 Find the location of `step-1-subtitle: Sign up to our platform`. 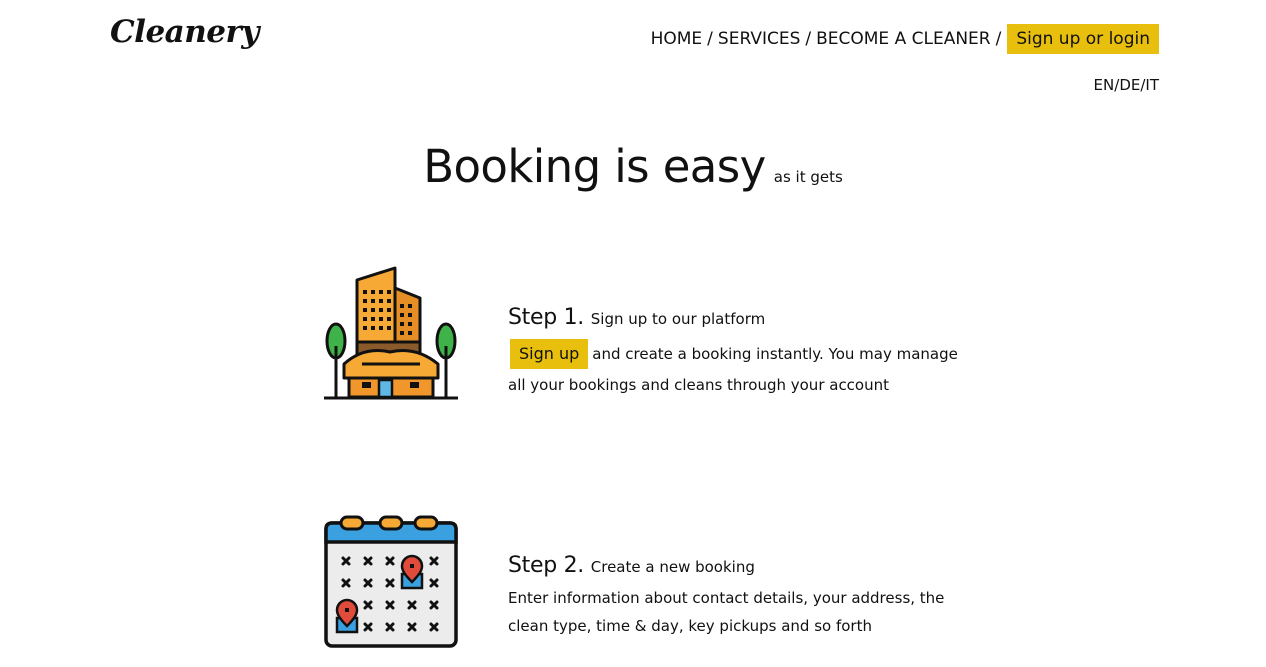

step-1-subtitle: Sign up to our platform is located at coordinates (678, 319).